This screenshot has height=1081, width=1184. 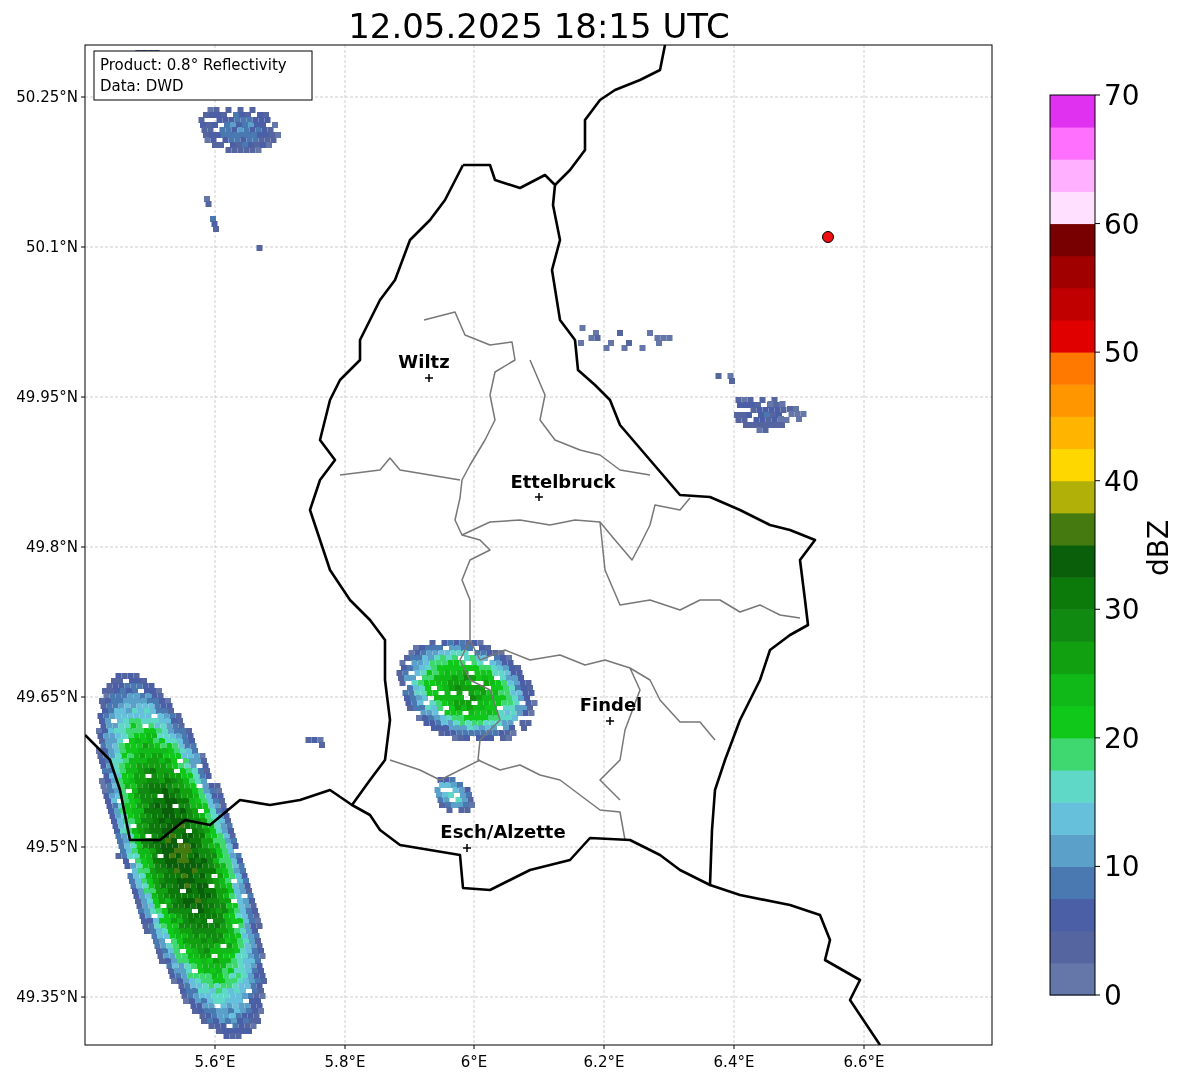 I want to click on latitude-label: 50.1°N, so click(x=51, y=247).